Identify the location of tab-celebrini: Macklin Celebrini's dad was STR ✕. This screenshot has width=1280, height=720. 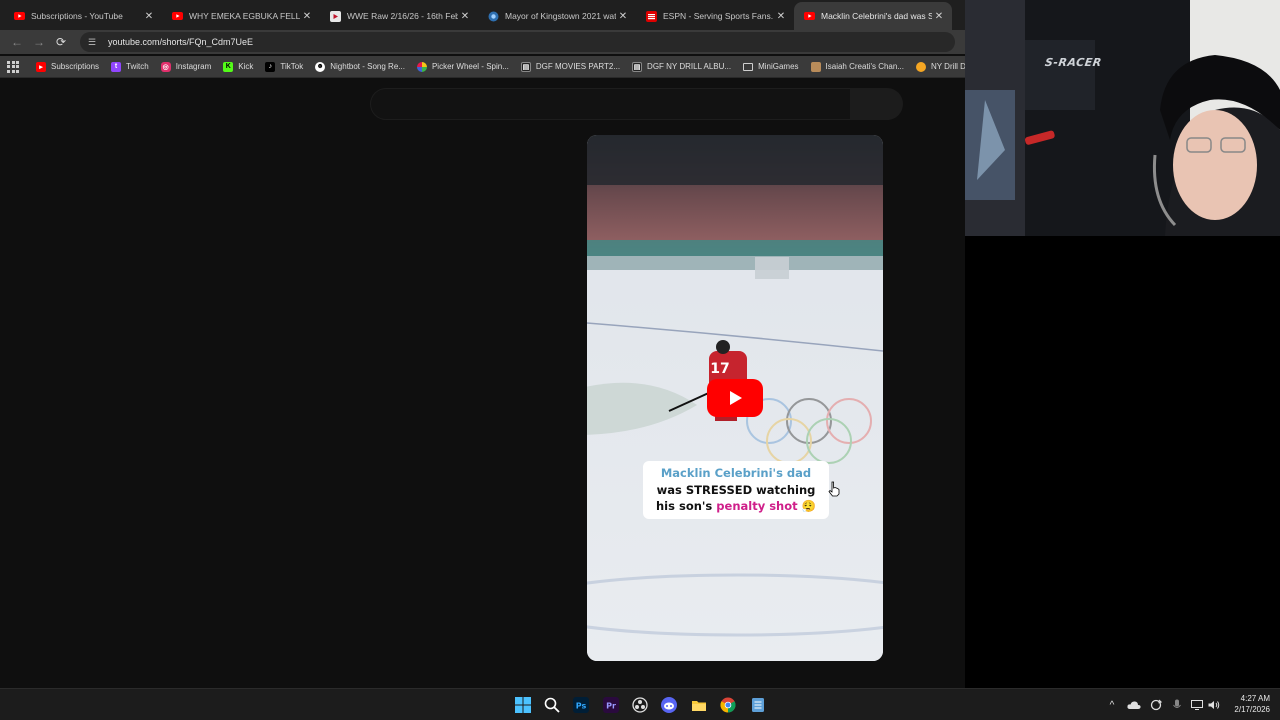
(873, 16).